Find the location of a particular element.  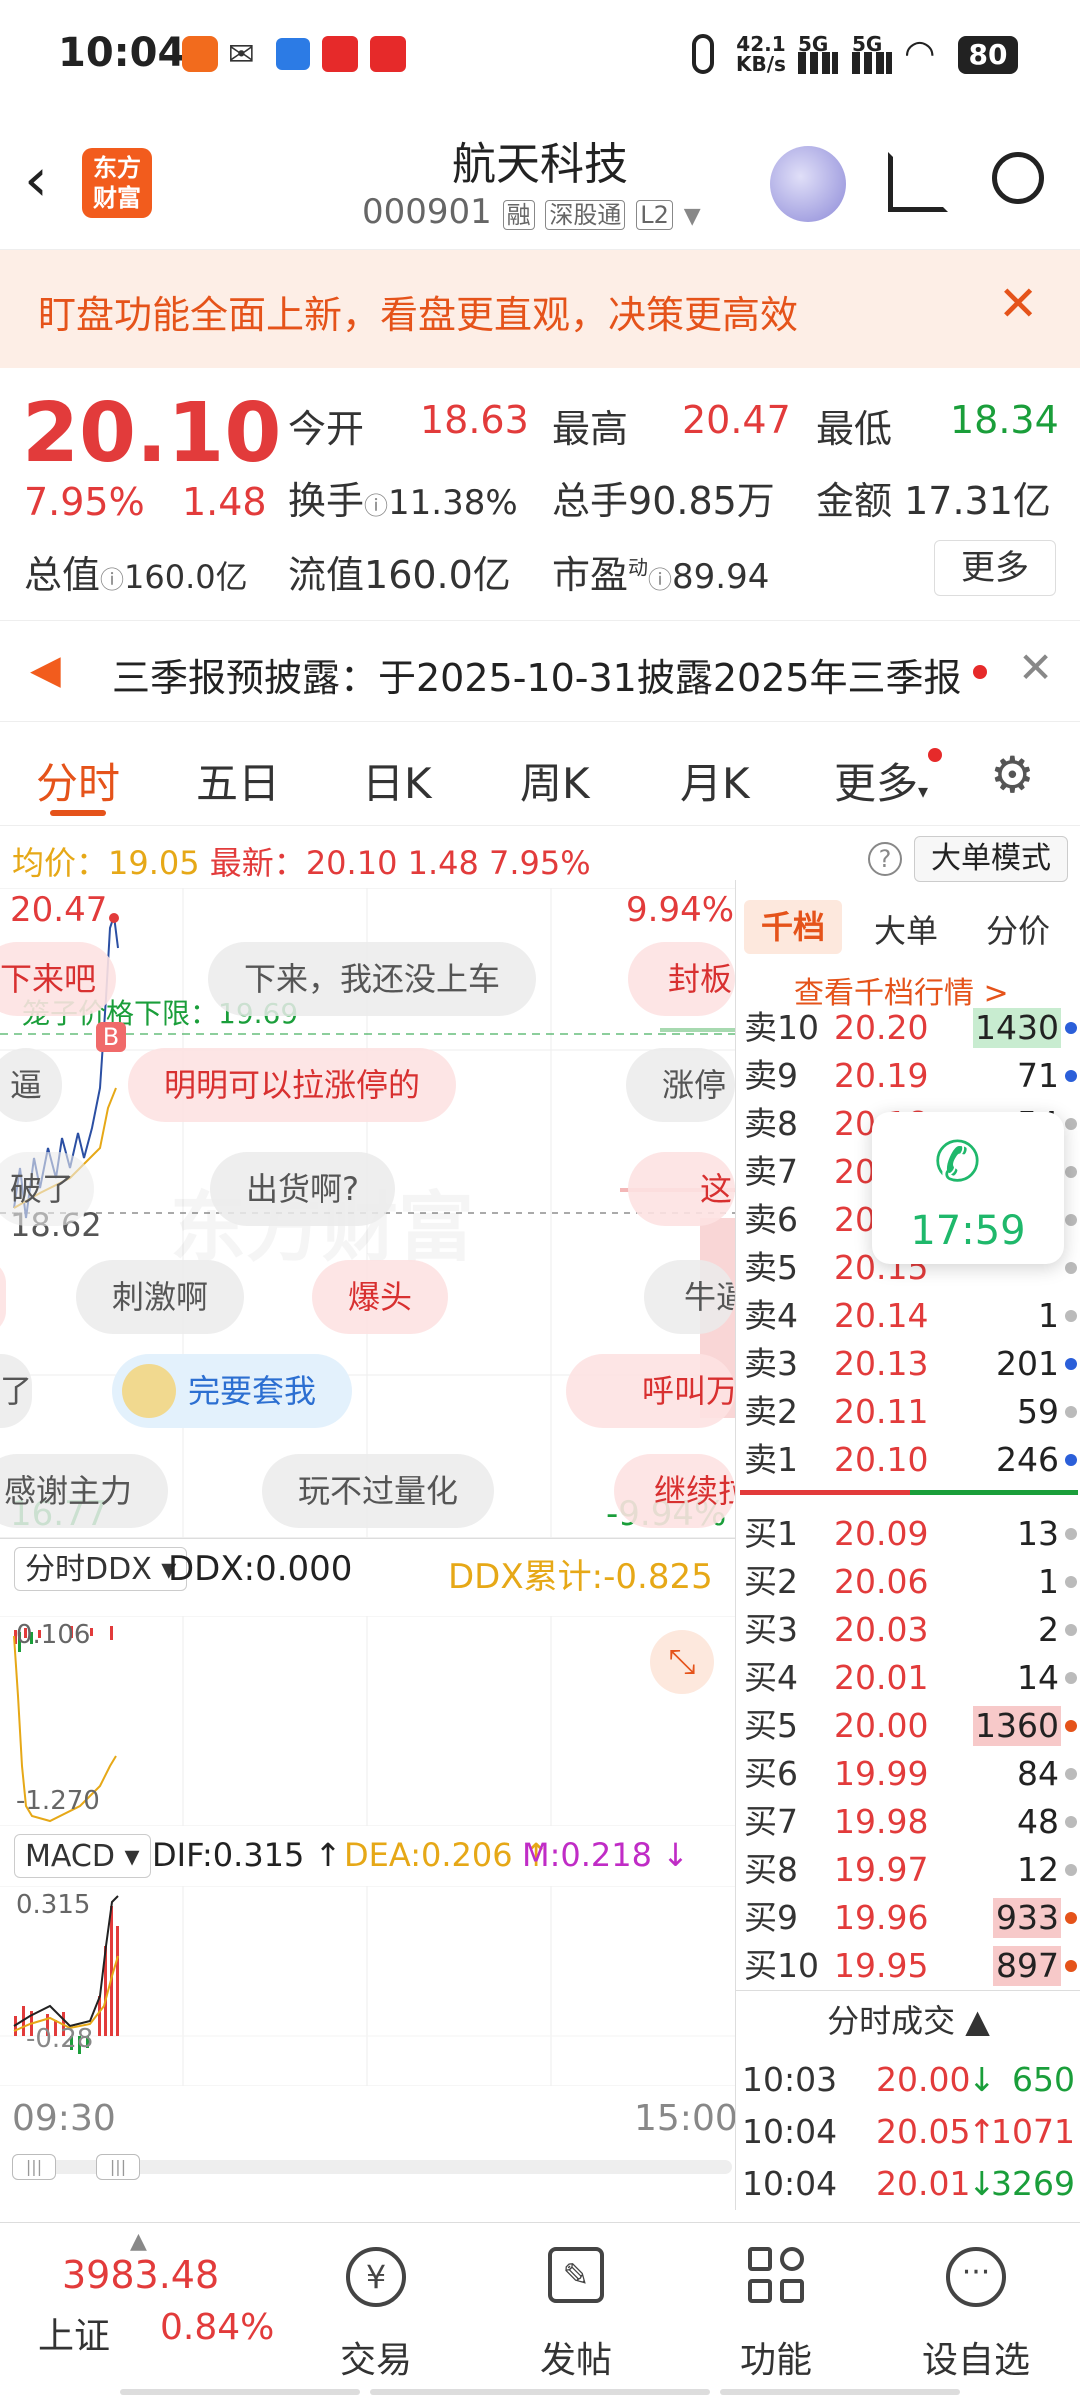

buy-row: 买7 19.98 48 is located at coordinates (908, 1822).